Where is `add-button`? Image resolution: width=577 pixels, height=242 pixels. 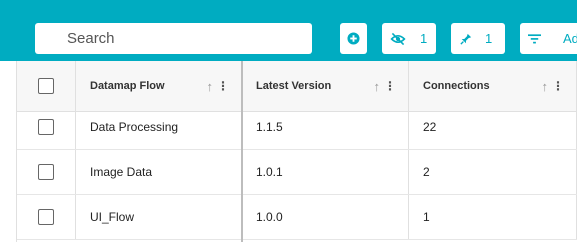
add-button is located at coordinates (353, 38).